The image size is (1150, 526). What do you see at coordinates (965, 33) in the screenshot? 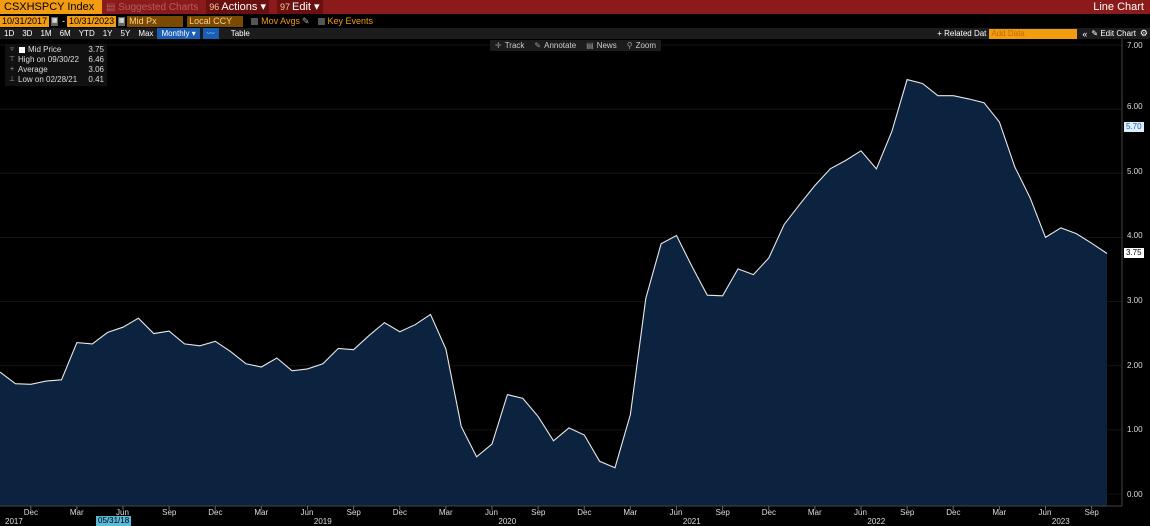
I see `related-data-label: Related Dat` at bounding box center [965, 33].